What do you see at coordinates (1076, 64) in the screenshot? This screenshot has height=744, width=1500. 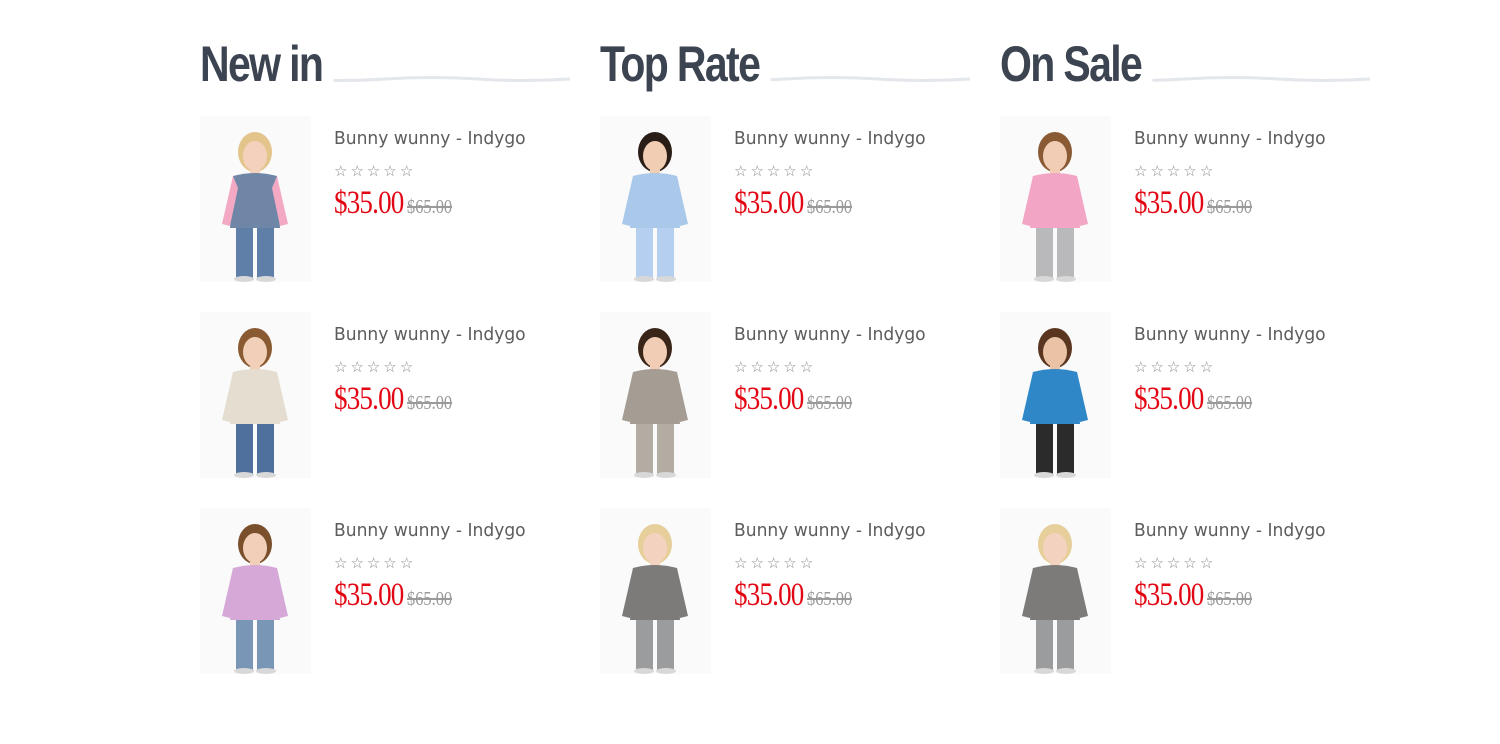 I see `section-title: On Sale` at bounding box center [1076, 64].